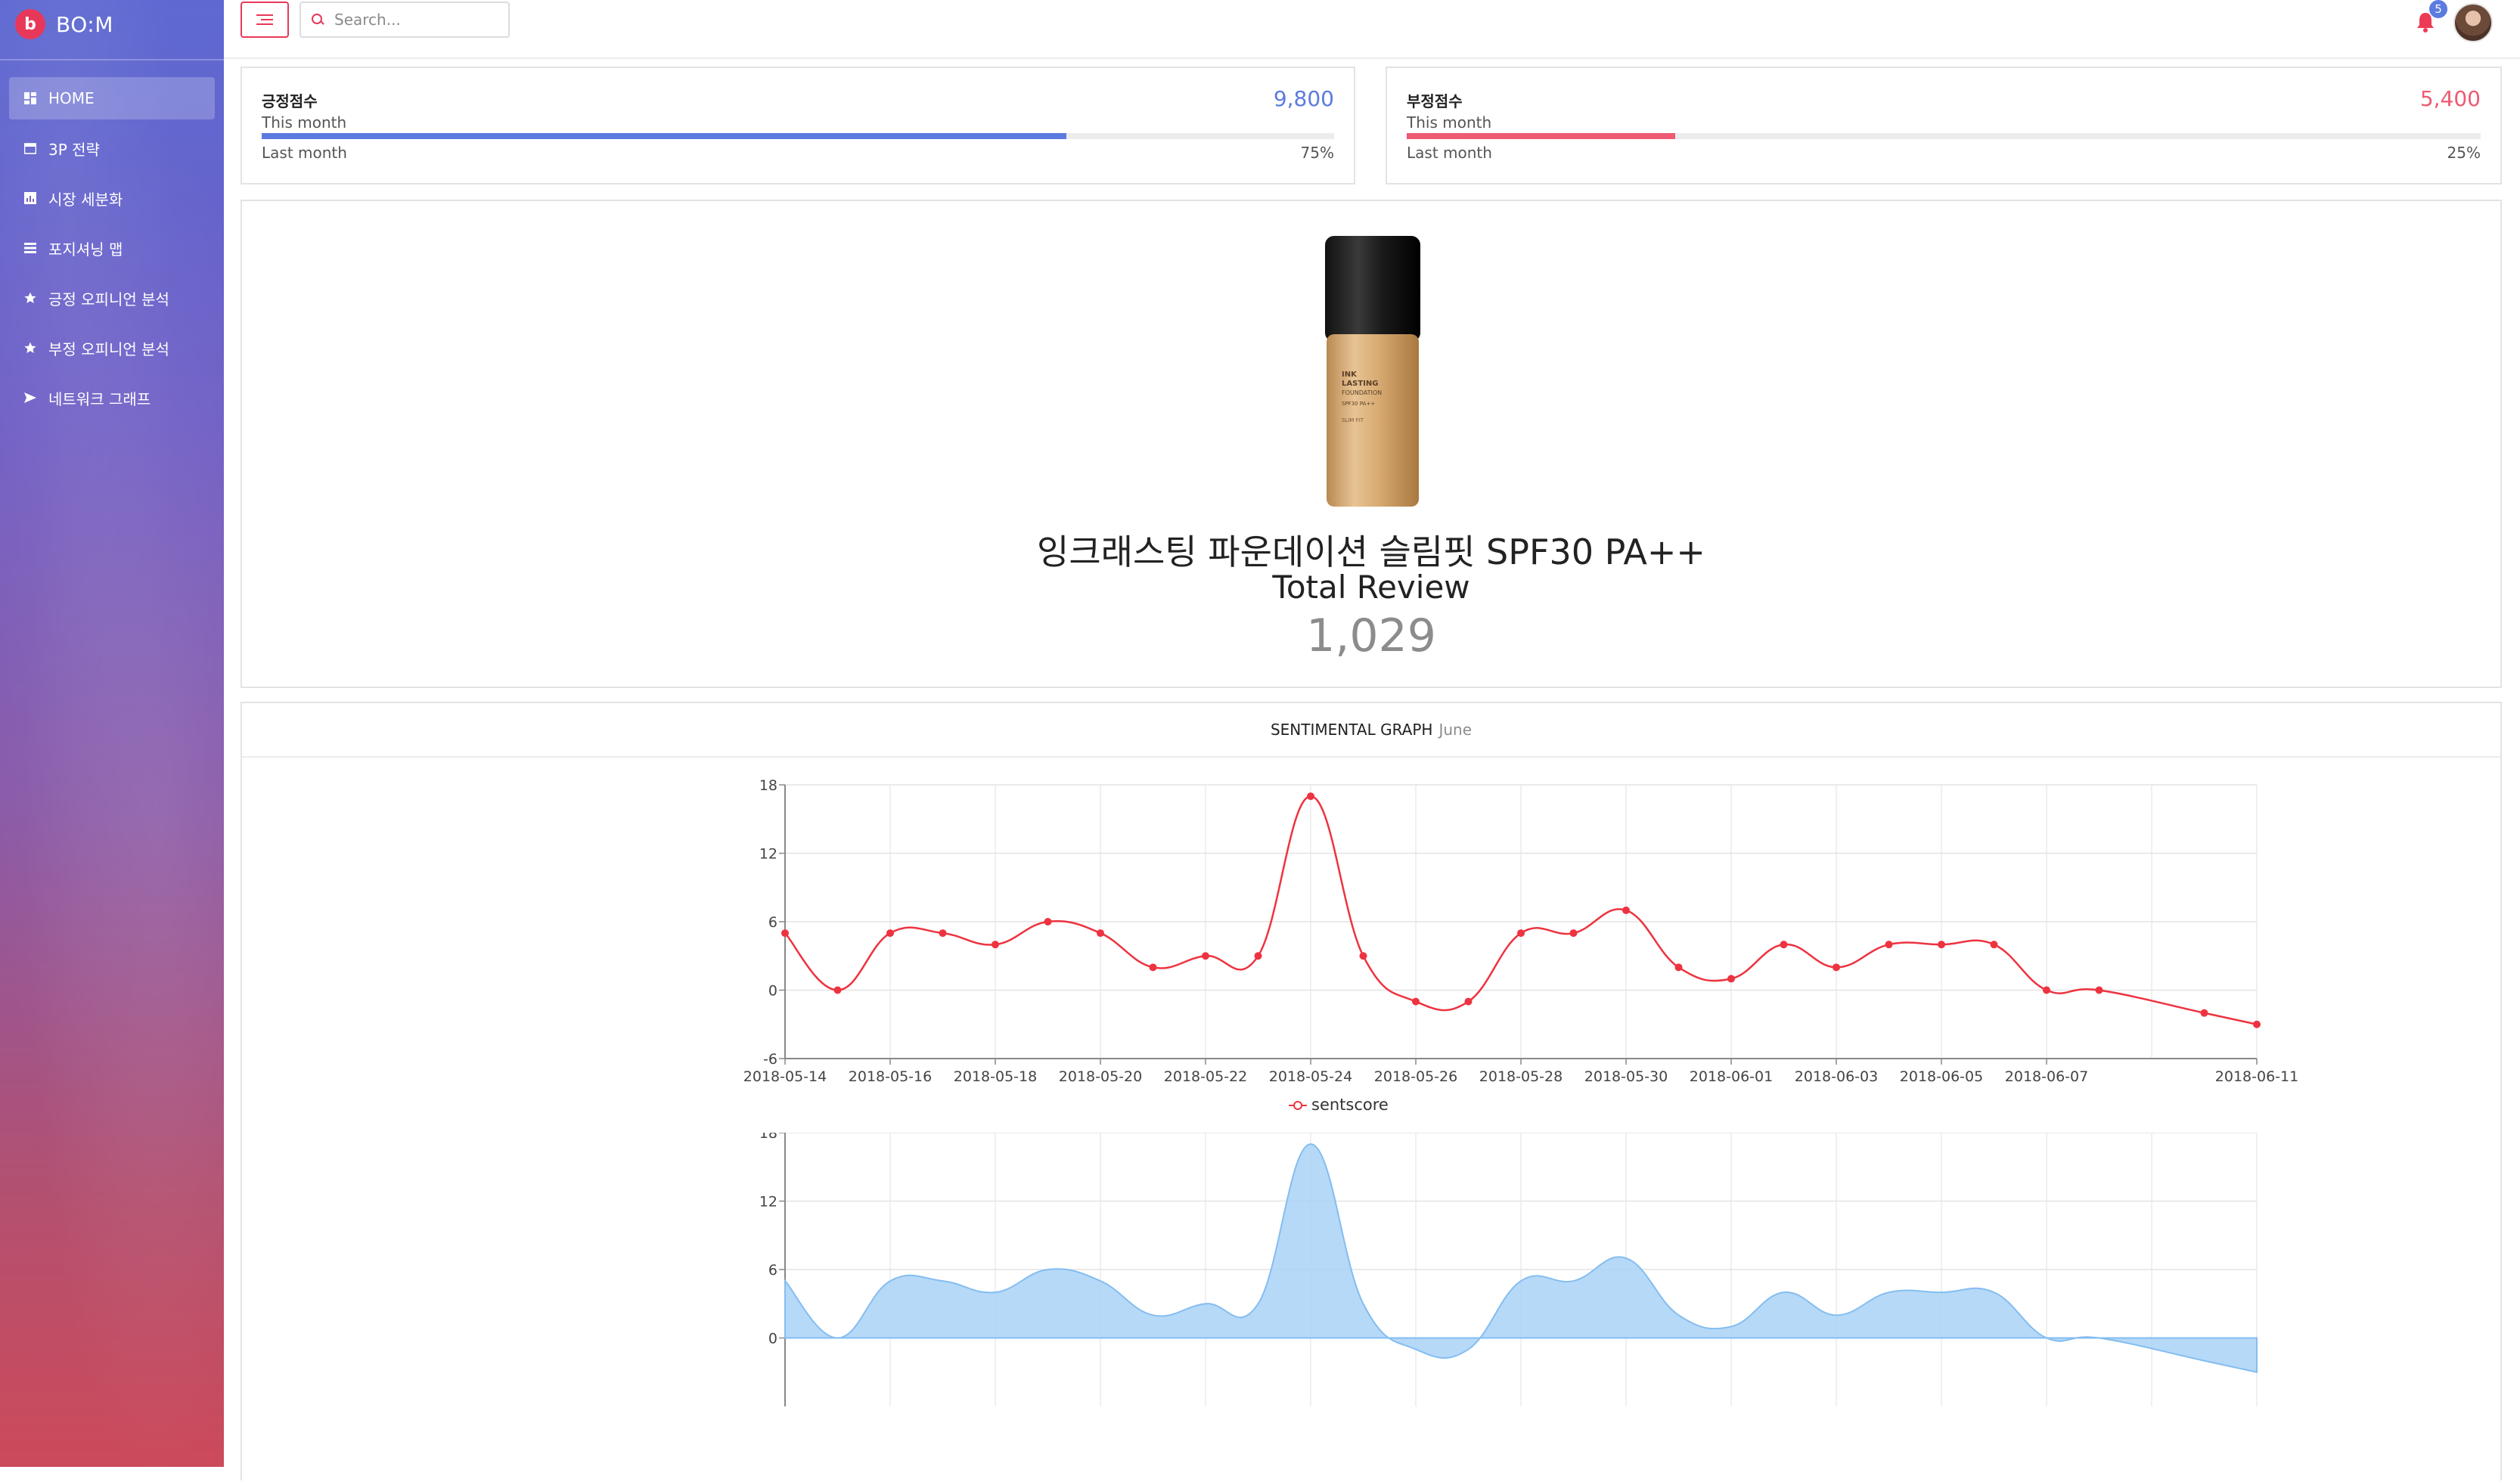  What do you see at coordinates (1944, 125) in the screenshot?
I see `negative-score-card: 부정점수 5,400 This month Last month 25%` at bounding box center [1944, 125].